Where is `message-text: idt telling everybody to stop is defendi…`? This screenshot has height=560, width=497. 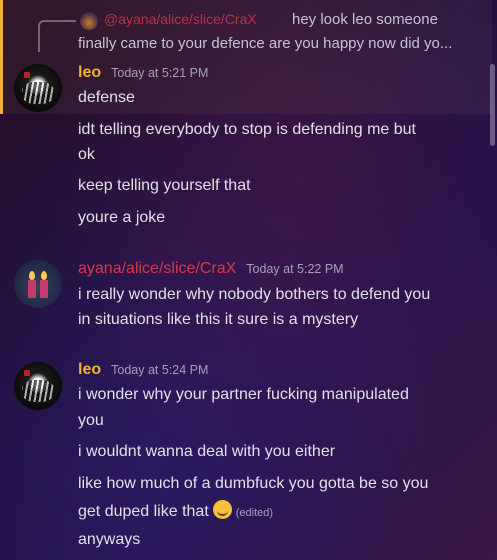 message-text: idt telling everybody to stop is defendi… is located at coordinates (247, 129).